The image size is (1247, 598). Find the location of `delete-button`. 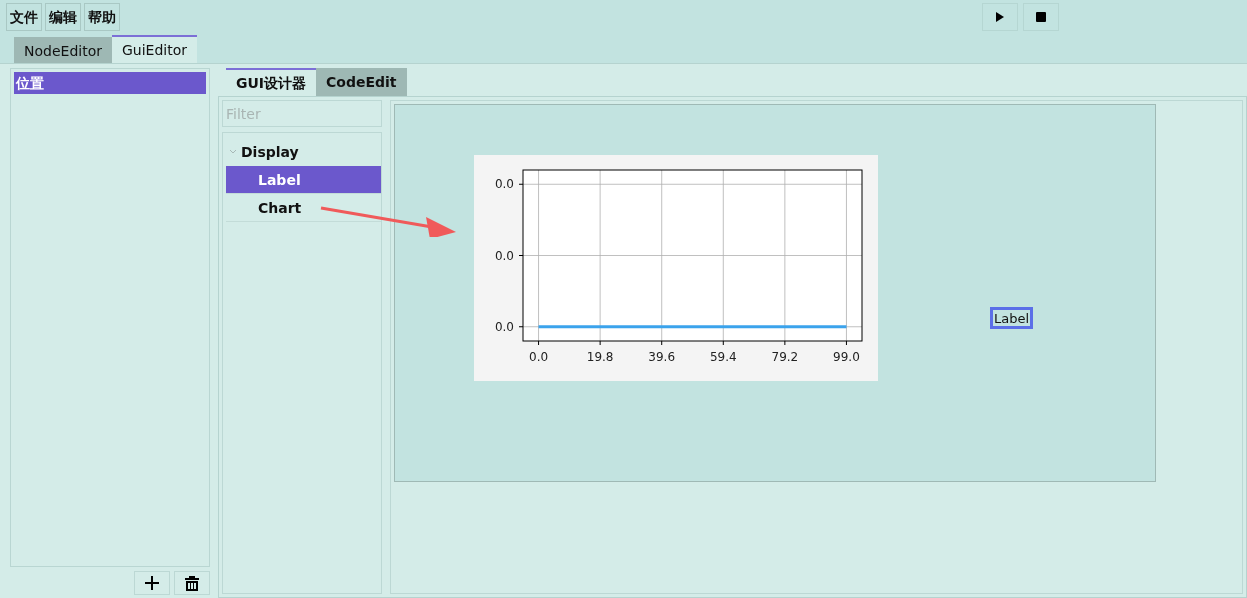

delete-button is located at coordinates (192, 583).